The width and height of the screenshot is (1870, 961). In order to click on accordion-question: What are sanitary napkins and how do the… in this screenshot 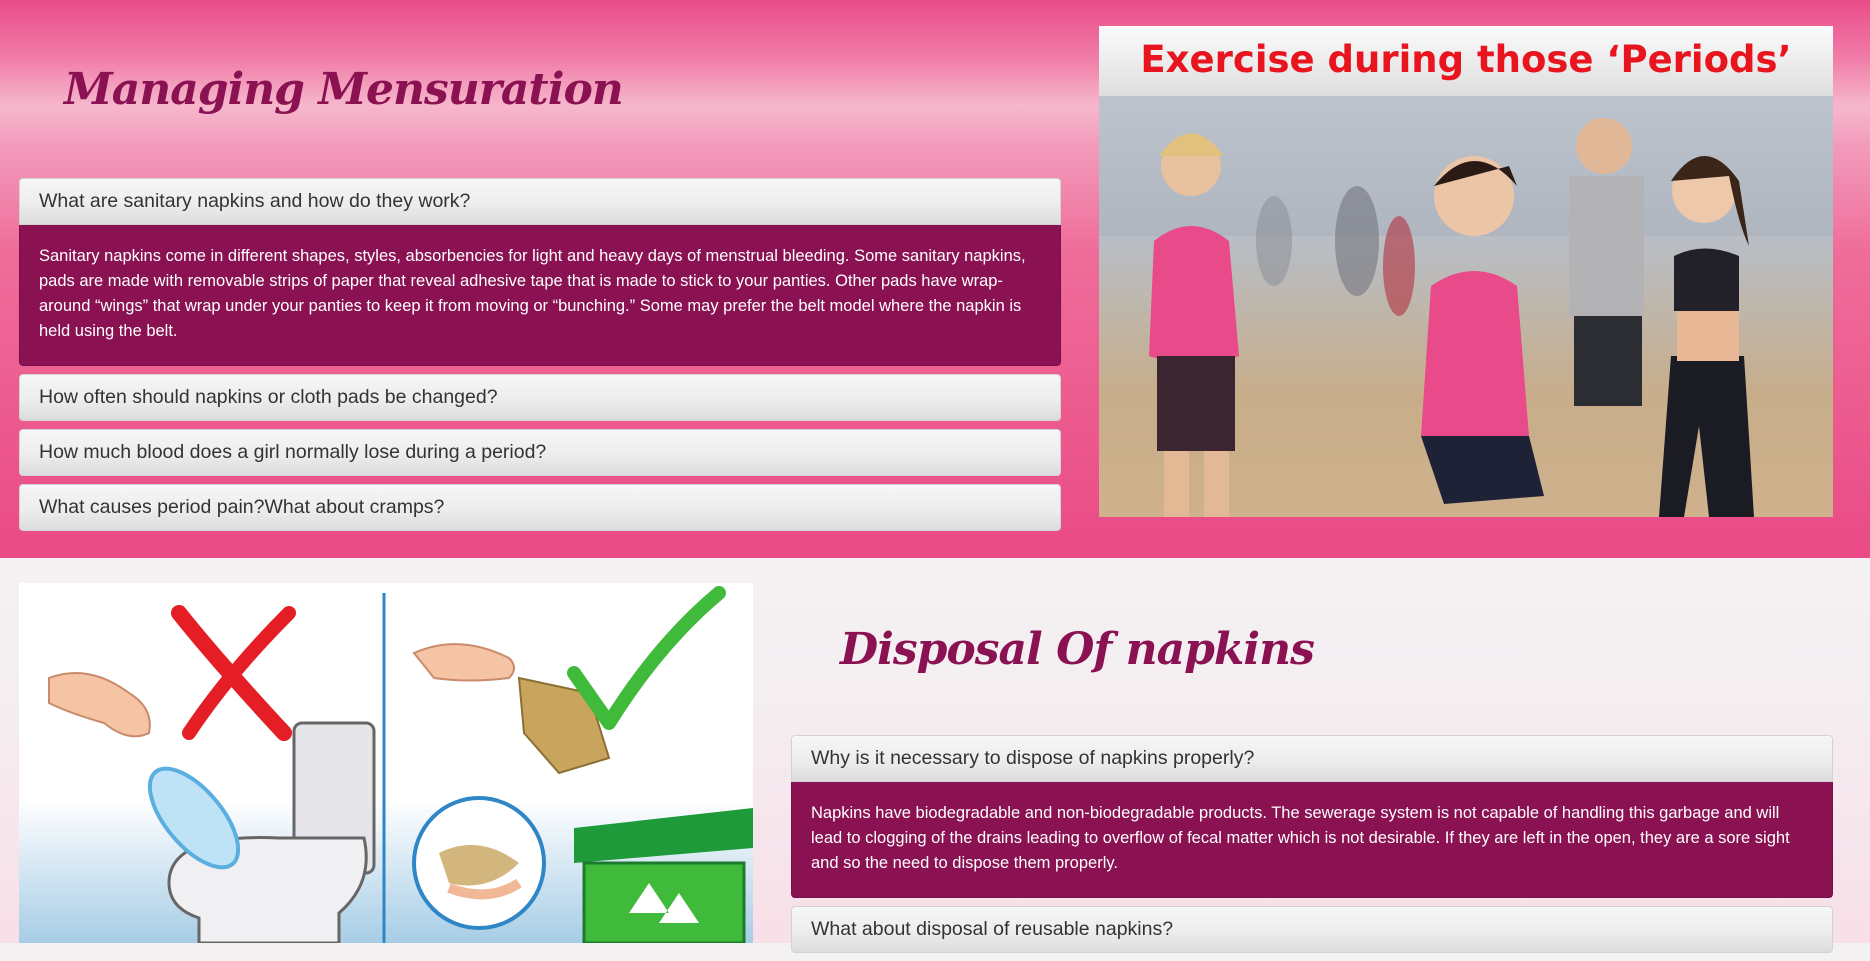, I will do `click(540, 201)`.